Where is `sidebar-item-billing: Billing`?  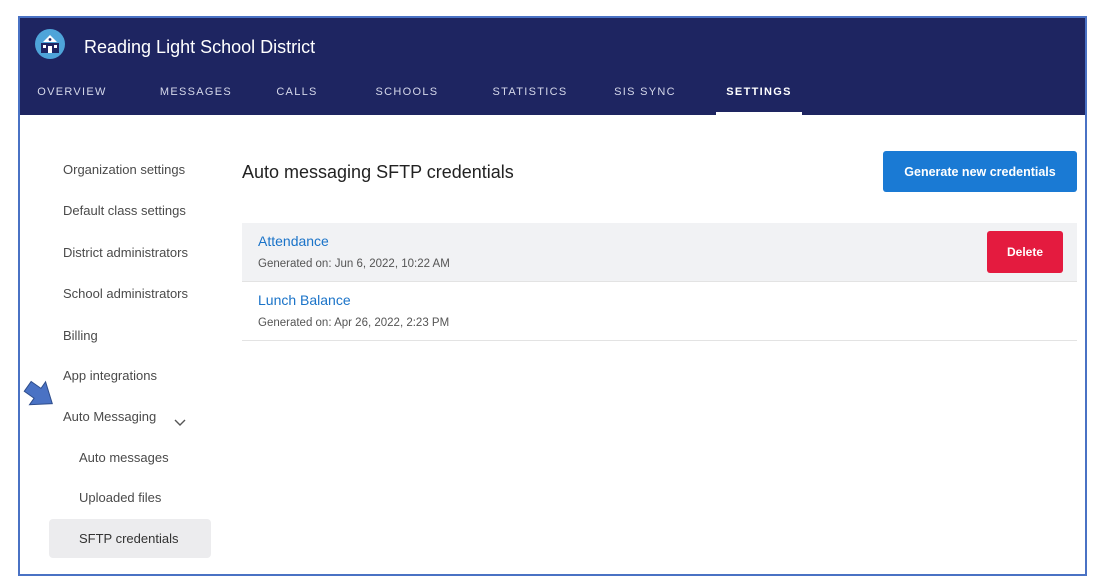 sidebar-item-billing: Billing is located at coordinates (80, 335).